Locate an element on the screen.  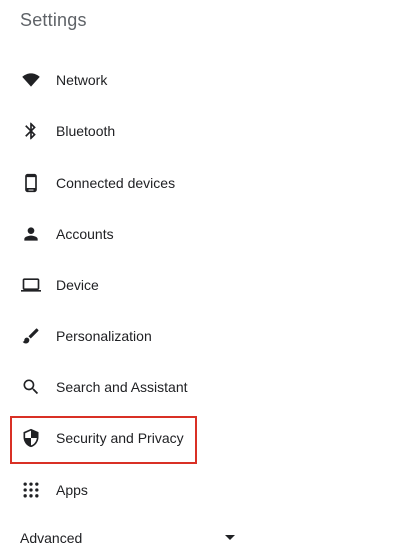
person-icon is located at coordinates (31, 234).